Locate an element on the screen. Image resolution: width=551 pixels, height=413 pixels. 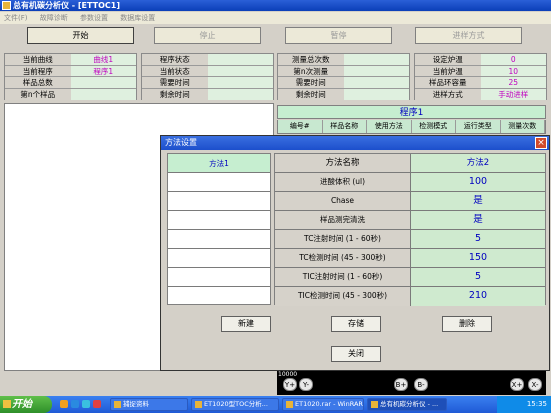
info-row: 需要时间 is located at coordinates (343, 83).